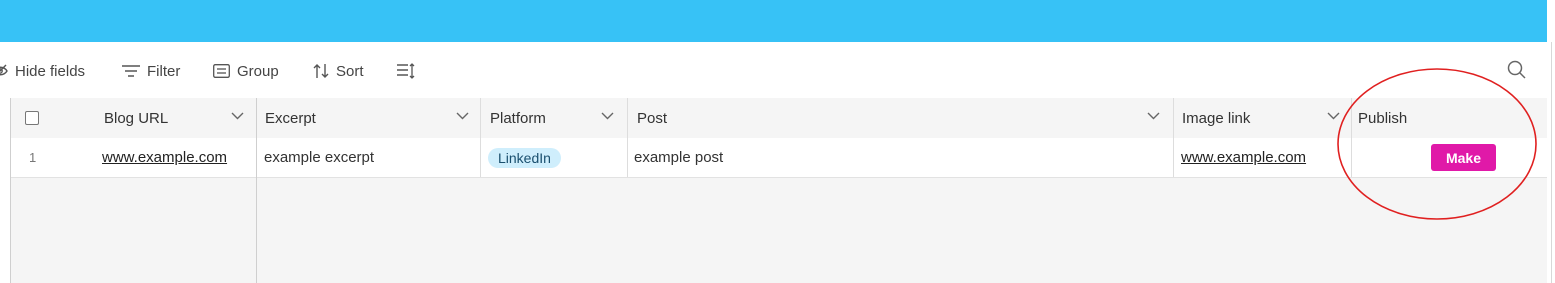 This screenshot has height=283, width=1555. Describe the element at coordinates (136, 118) in the screenshot. I see `column-label-blog-url: Blog URL` at that location.